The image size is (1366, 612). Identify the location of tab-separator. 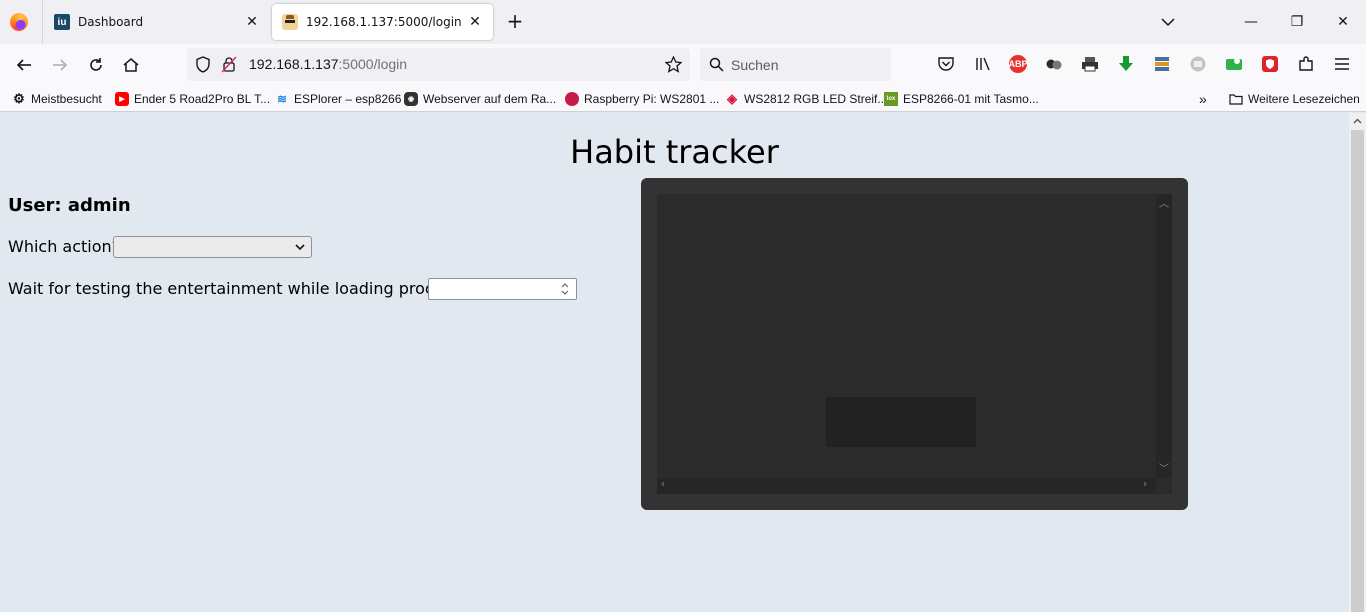
(42, 22).